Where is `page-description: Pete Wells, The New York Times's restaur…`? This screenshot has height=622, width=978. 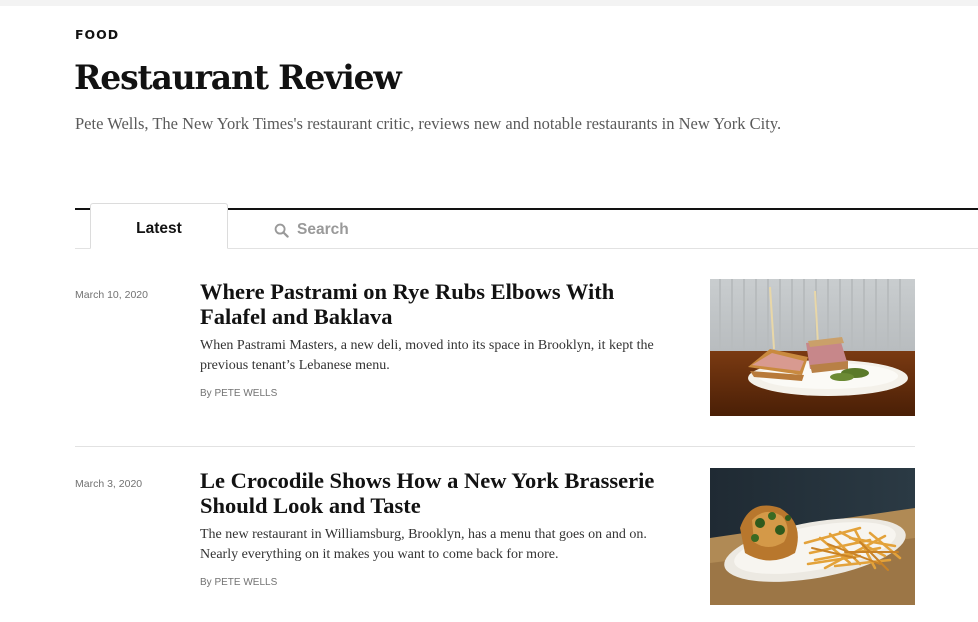
page-description: Pete Wells, The New York Times's restaur… is located at coordinates (428, 123).